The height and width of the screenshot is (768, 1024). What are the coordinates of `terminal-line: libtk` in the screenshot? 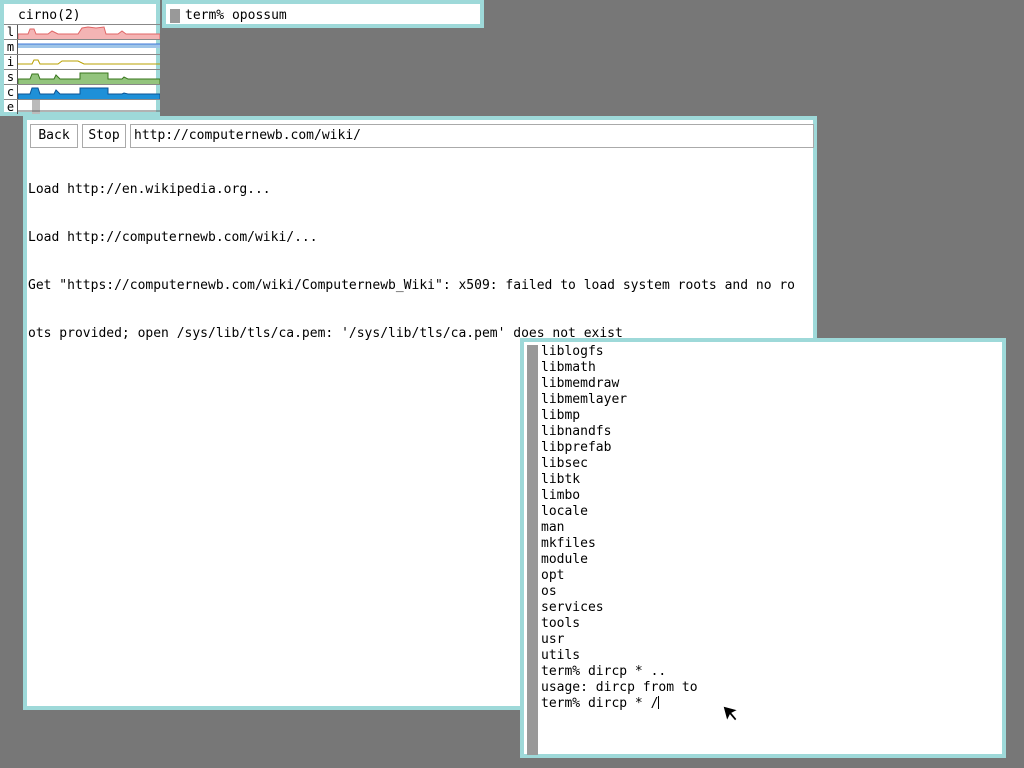 It's located at (561, 479).